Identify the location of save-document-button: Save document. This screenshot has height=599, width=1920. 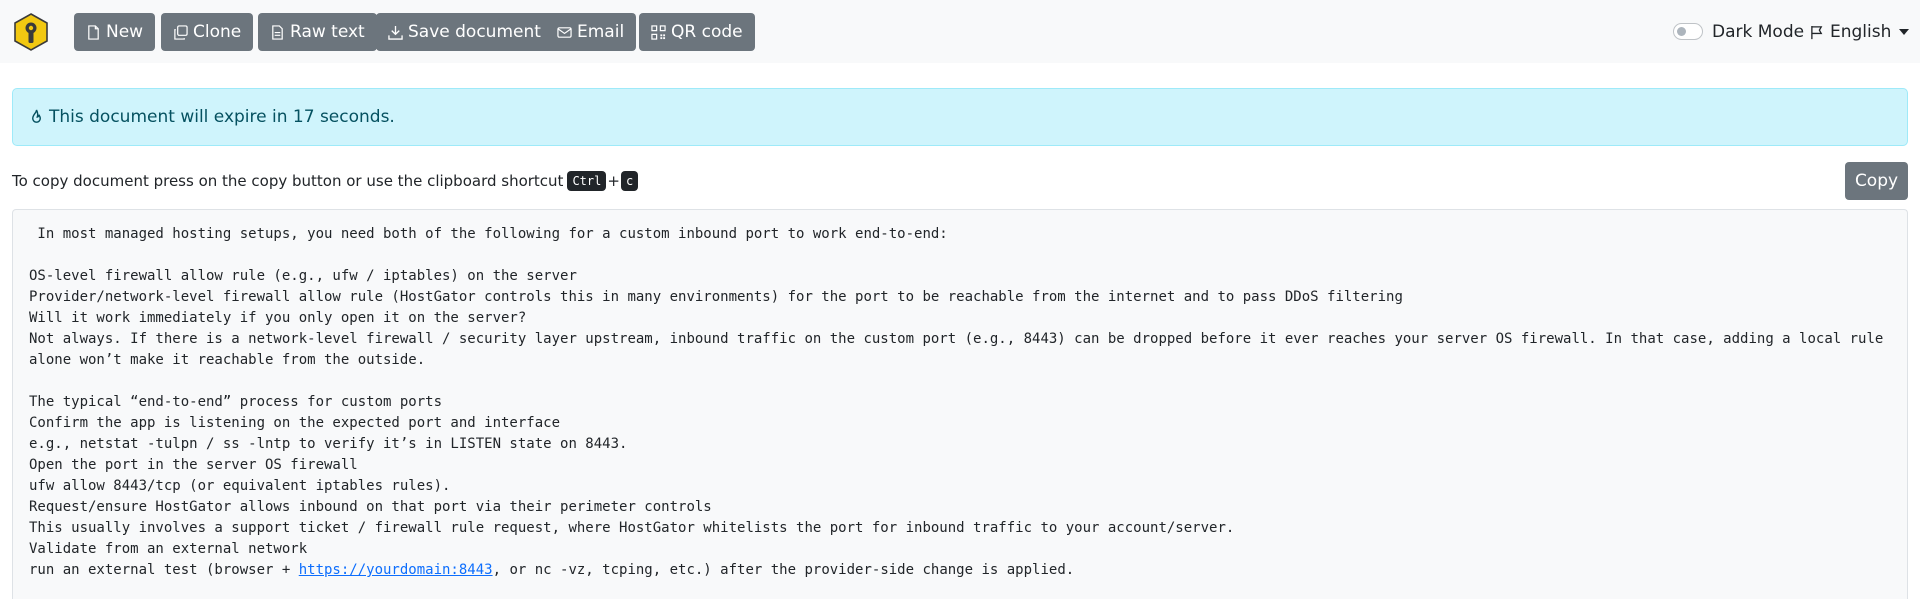
(464, 32).